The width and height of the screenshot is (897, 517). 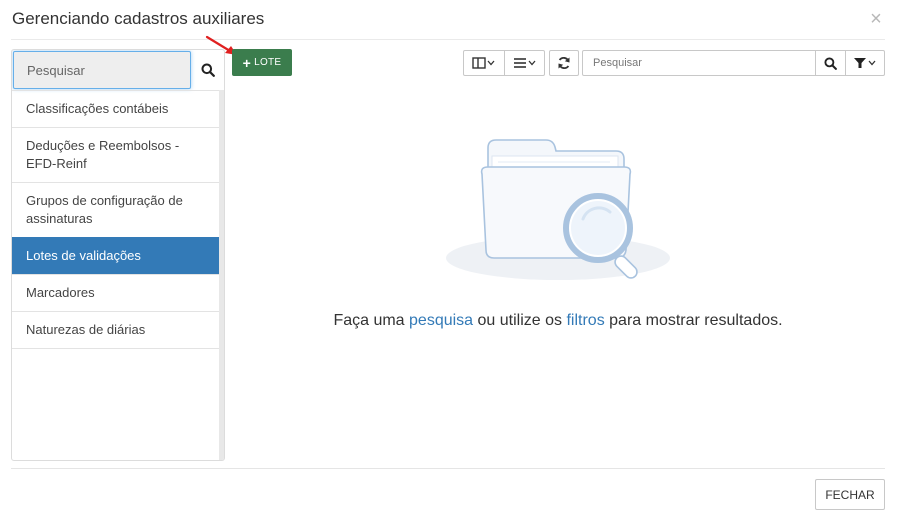 What do you see at coordinates (699, 63) in the screenshot?
I see `main-search-input` at bounding box center [699, 63].